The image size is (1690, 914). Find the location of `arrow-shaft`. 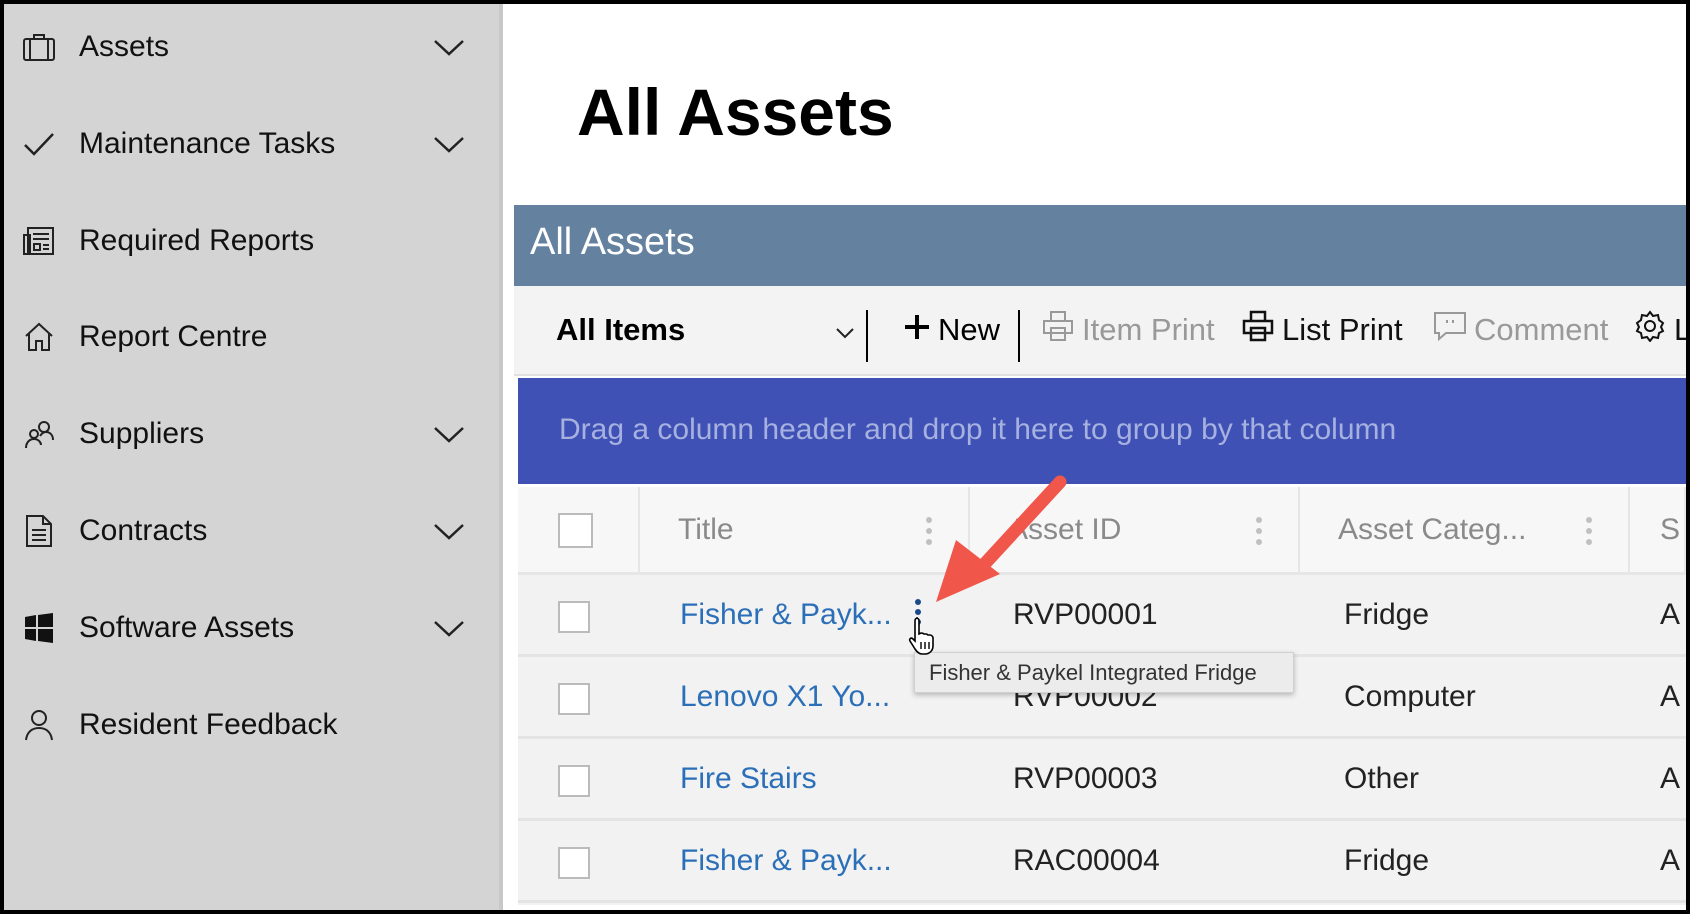

arrow-shaft is located at coordinates (1019, 526).